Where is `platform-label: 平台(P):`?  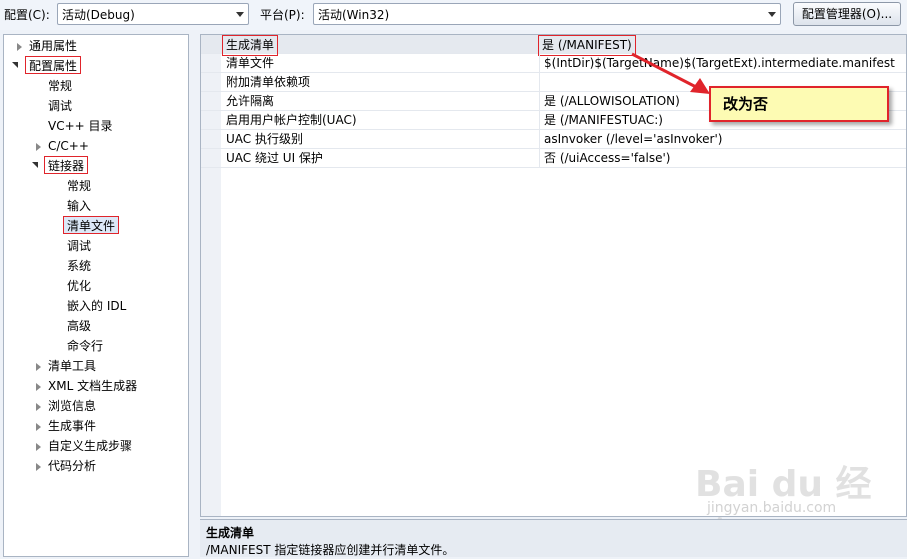
platform-label: 平台(P): is located at coordinates (282, 15).